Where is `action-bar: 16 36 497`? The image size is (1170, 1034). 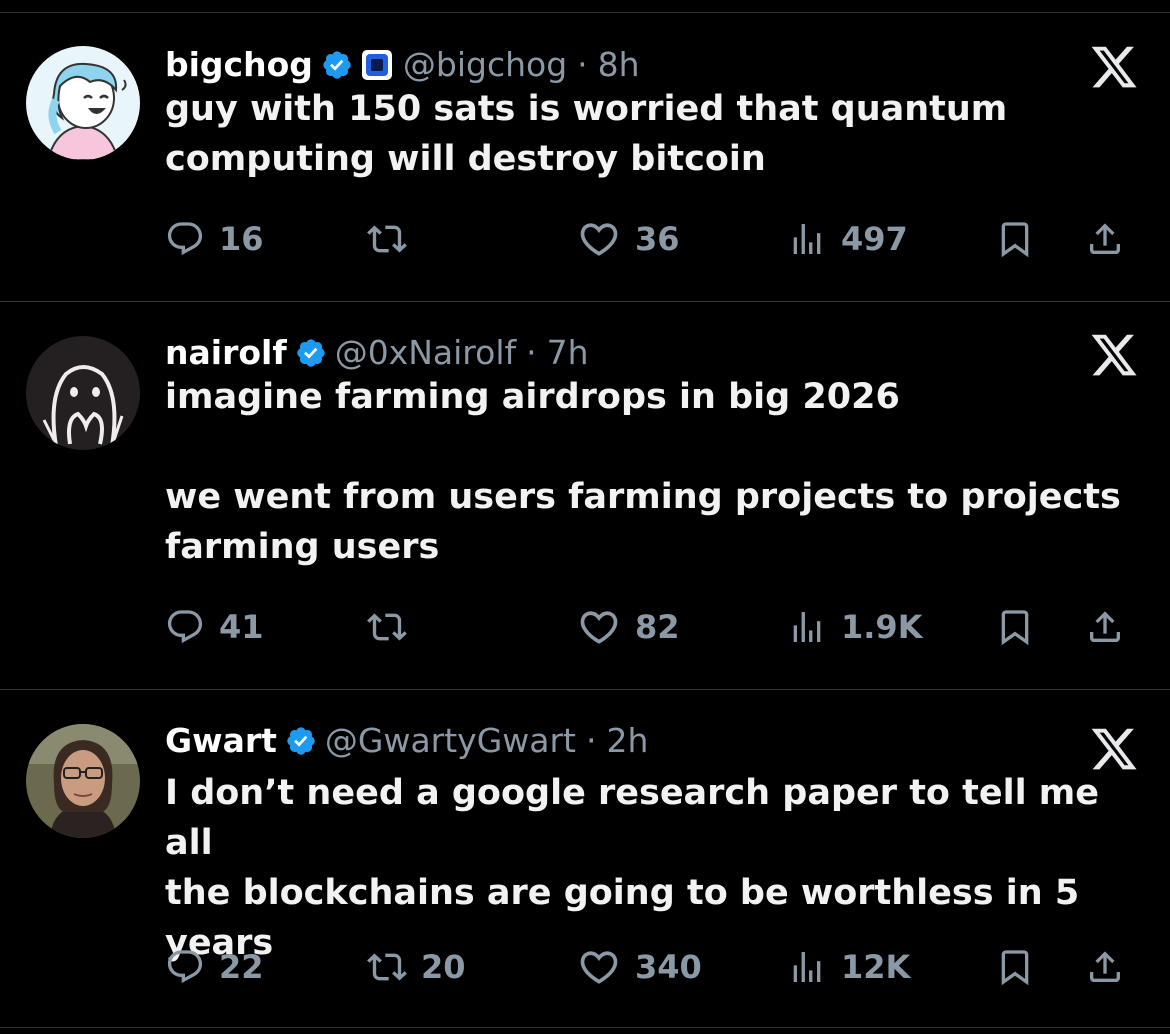
action-bar: 16 36 497 is located at coordinates (655, 239).